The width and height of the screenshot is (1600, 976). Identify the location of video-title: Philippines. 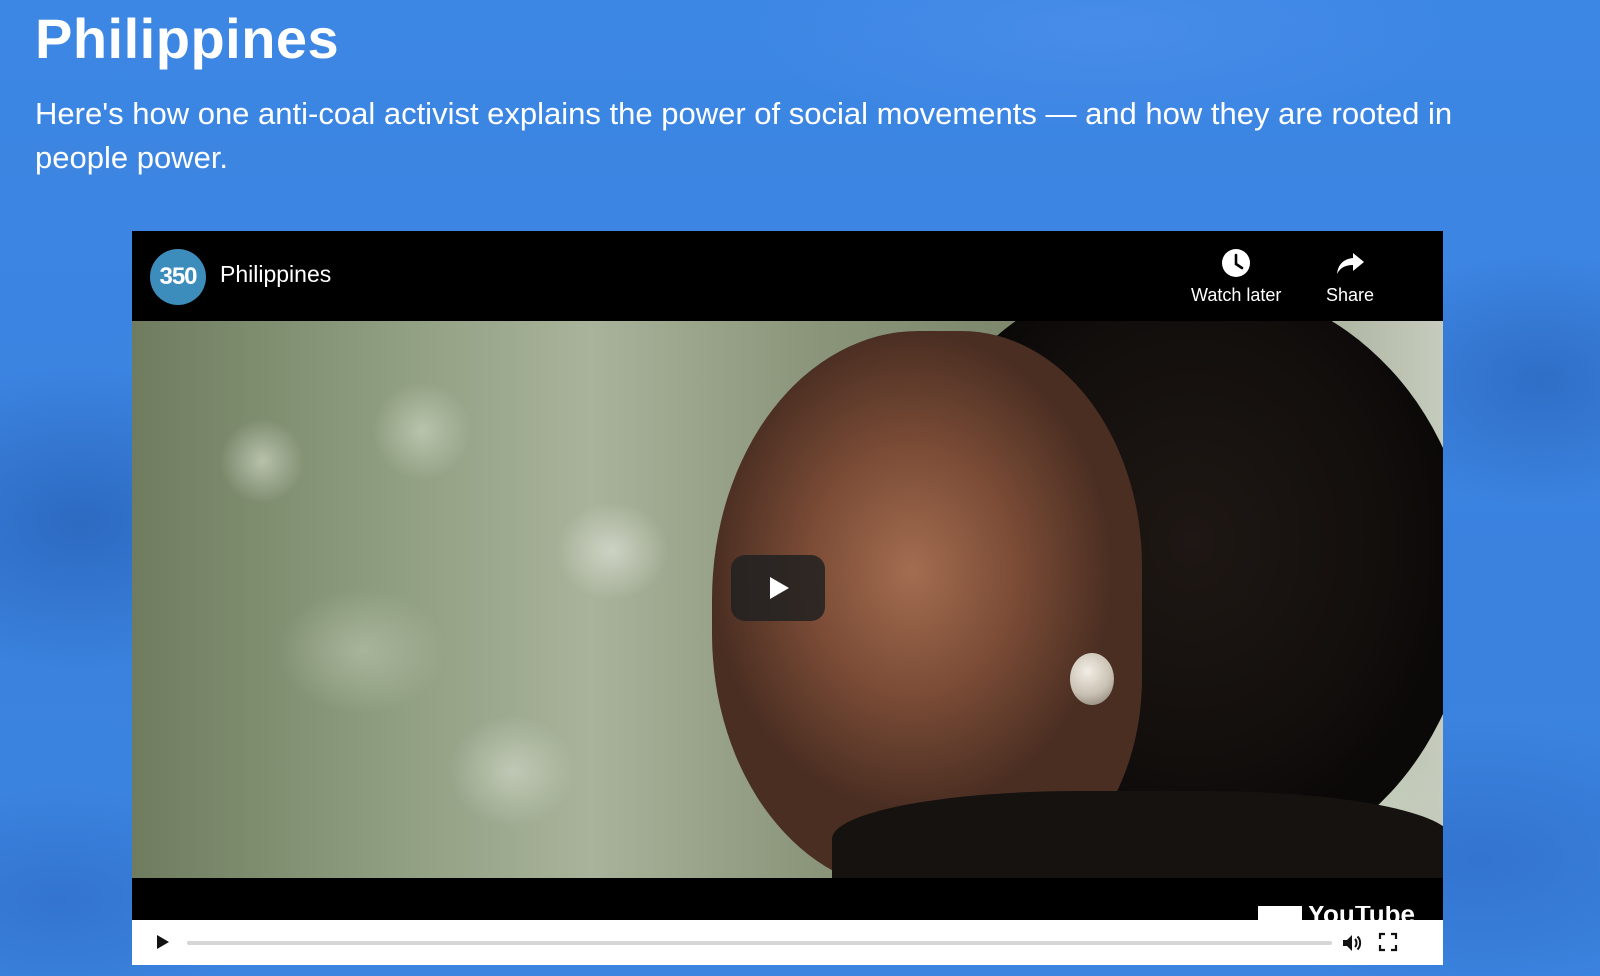
(275, 274).